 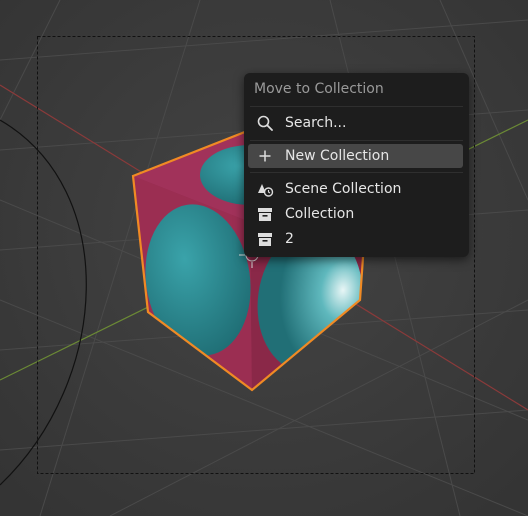 What do you see at coordinates (343, 189) in the screenshot?
I see `menu-item-label: Scene Collection` at bounding box center [343, 189].